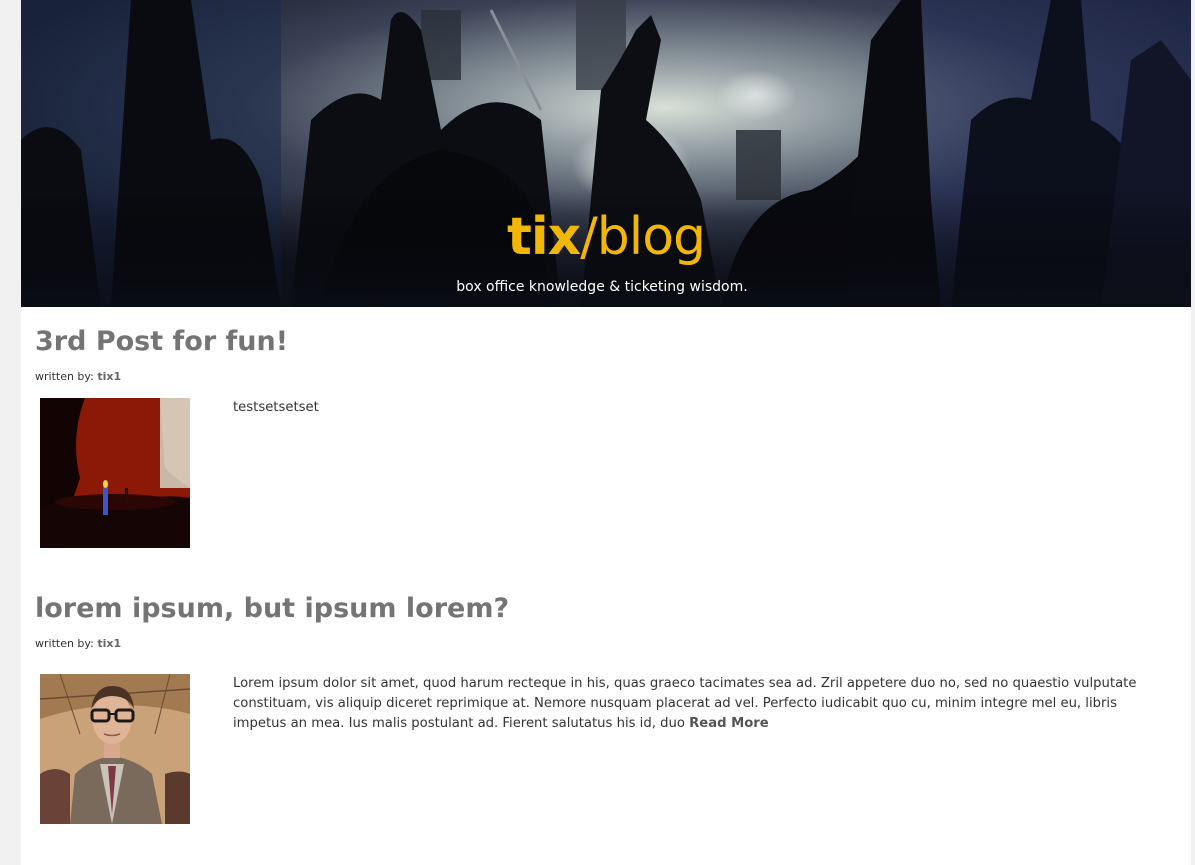 The width and height of the screenshot is (1195, 865). What do you see at coordinates (602, 287) in the screenshot?
I see `blog-tagline: box office knowledge & ticketing wisdom.` at bounding box center [602, 287].